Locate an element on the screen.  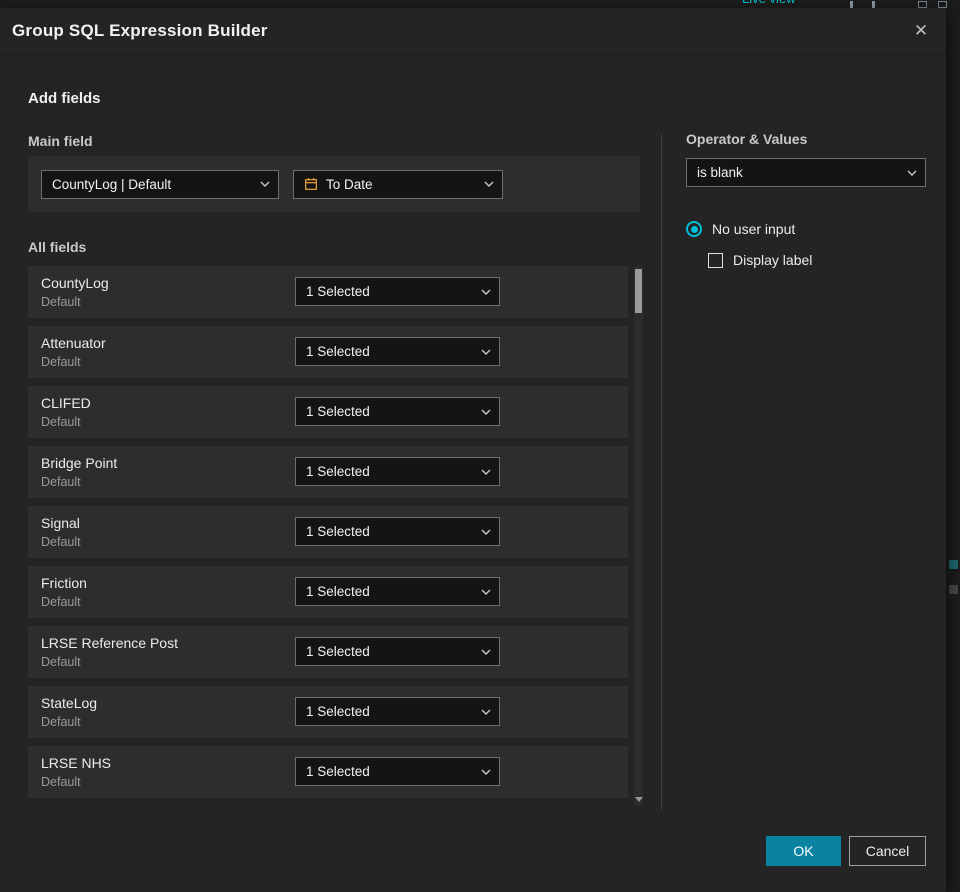
field-name: Bridge Point is located at coordinates (79, 463).